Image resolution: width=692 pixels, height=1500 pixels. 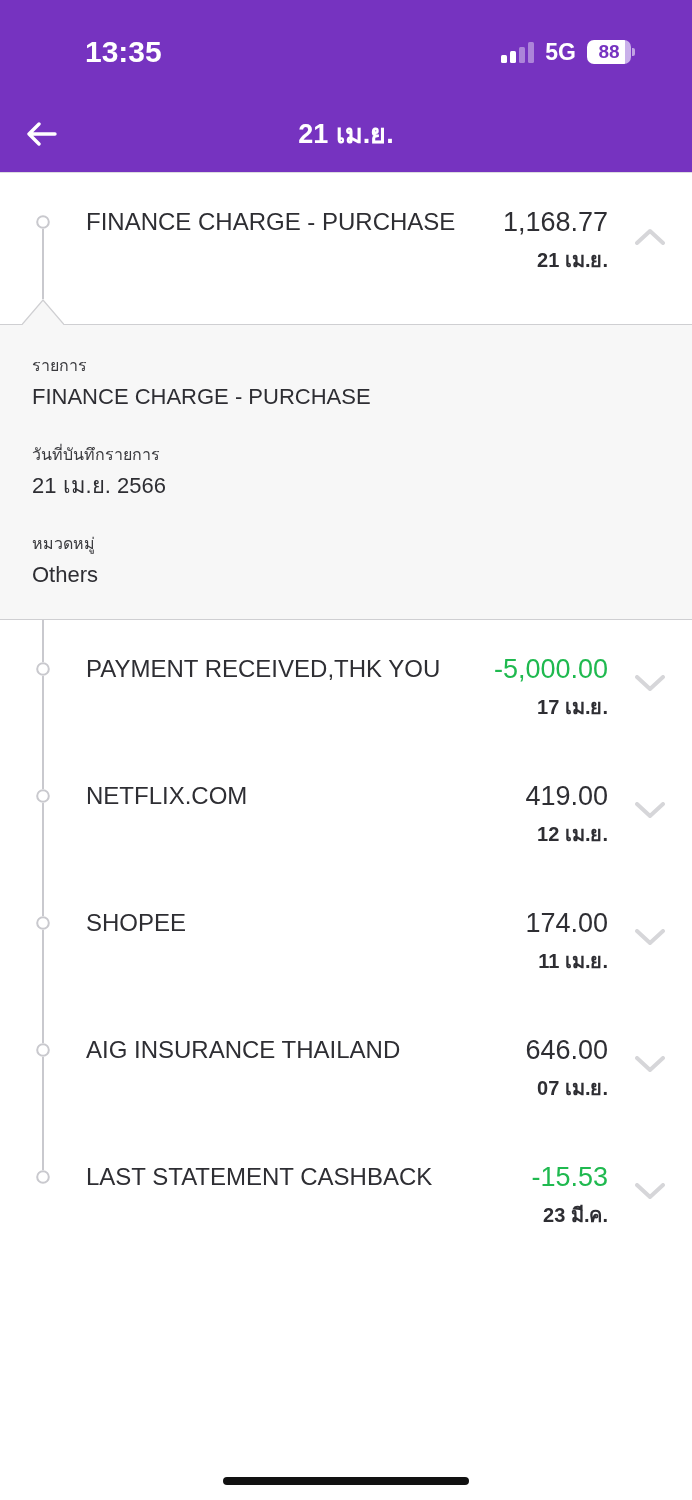 What do you see at coordinates (573, 961) in the screenshot?
I see `transaction-date: 11 เม.ย.` at bounding box center [573, 961].